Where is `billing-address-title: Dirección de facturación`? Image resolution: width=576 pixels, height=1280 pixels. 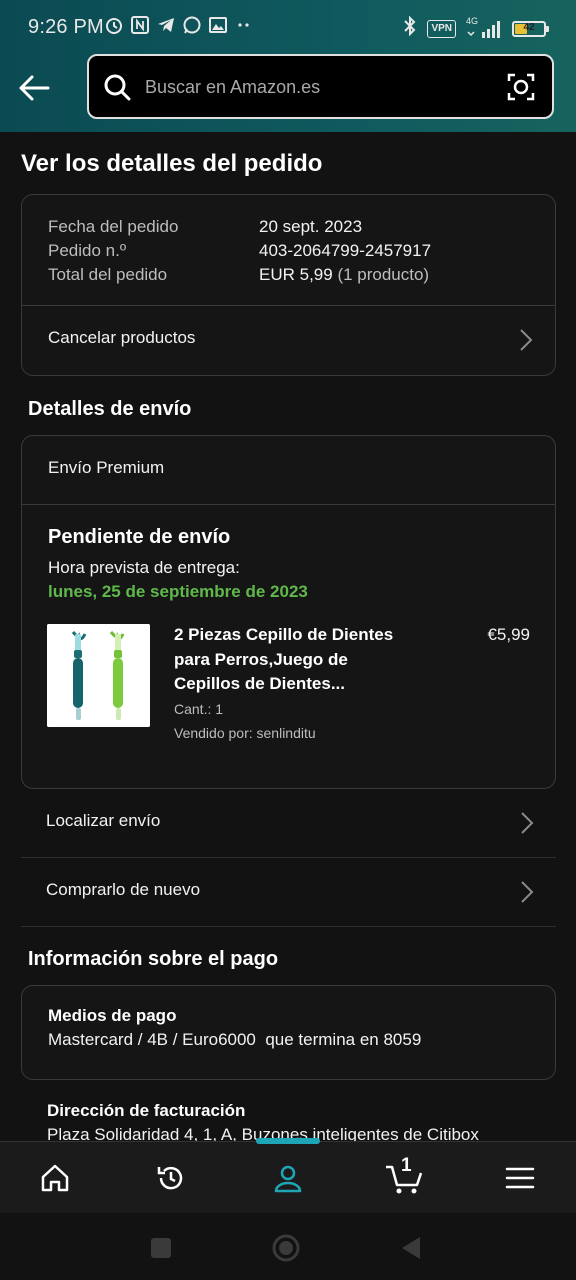 billing-address-title: Dirección de facturación is located at coordinates (146, 1110).